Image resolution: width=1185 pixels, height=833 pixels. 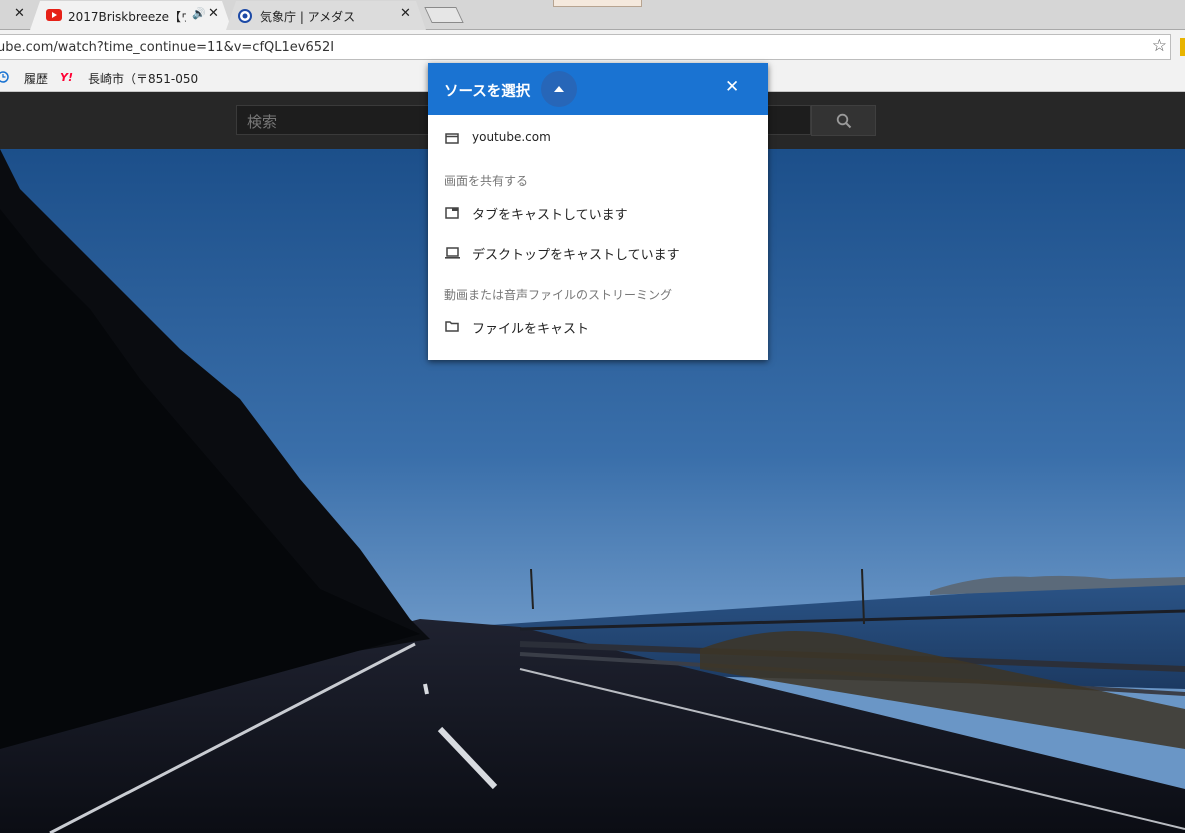 What do you see at coordinates (54, 15) in the screenshot?
I see `youtube-favicon-icon` at bounding box center [54, 15].